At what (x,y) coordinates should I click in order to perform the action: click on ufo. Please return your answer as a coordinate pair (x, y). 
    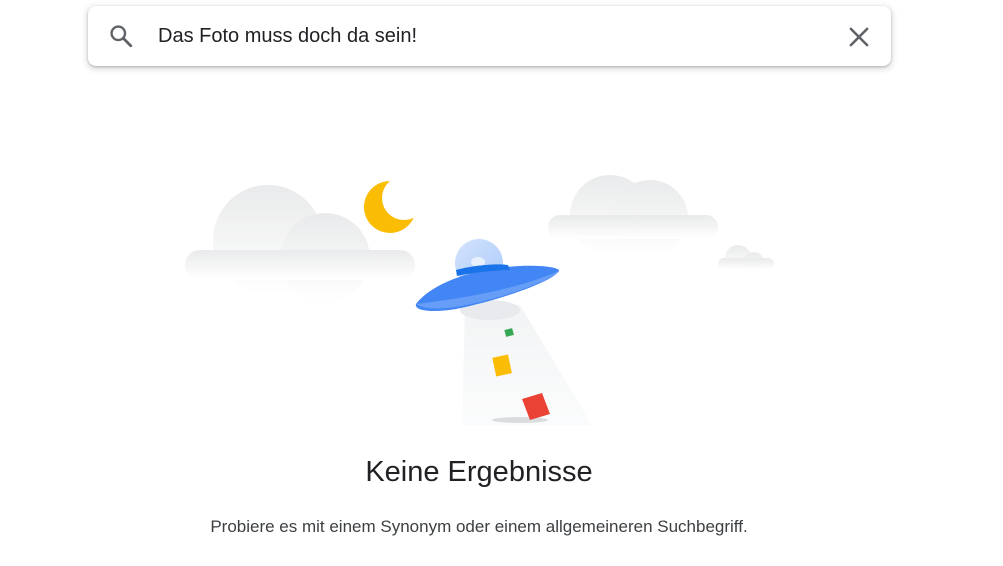
    Looking at the image, I should click on (487, 279).